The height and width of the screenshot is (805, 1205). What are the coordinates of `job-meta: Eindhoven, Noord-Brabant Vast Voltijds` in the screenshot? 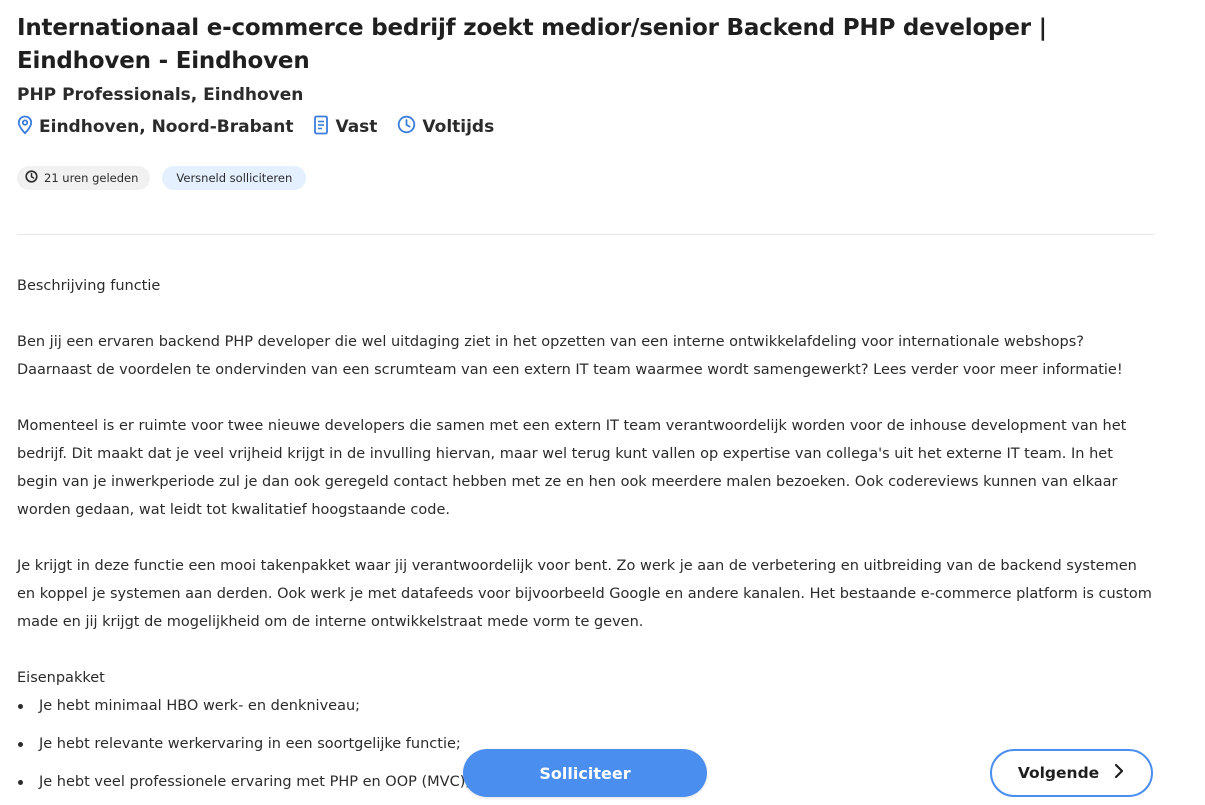 It's located at (585, 127).